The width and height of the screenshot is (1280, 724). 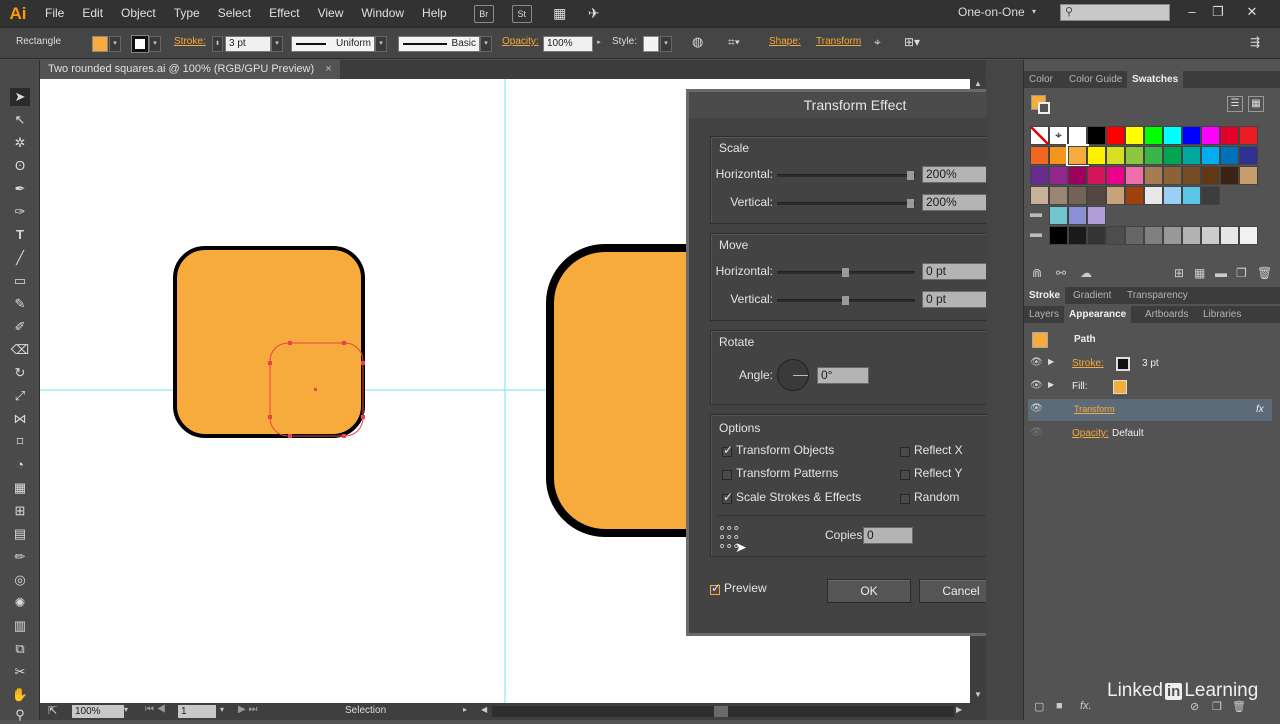 What do you see at coordinates (1094, 409) in the screenshot?
I see `transform-effect-link: Transform` at bounding box center [1094, 409].